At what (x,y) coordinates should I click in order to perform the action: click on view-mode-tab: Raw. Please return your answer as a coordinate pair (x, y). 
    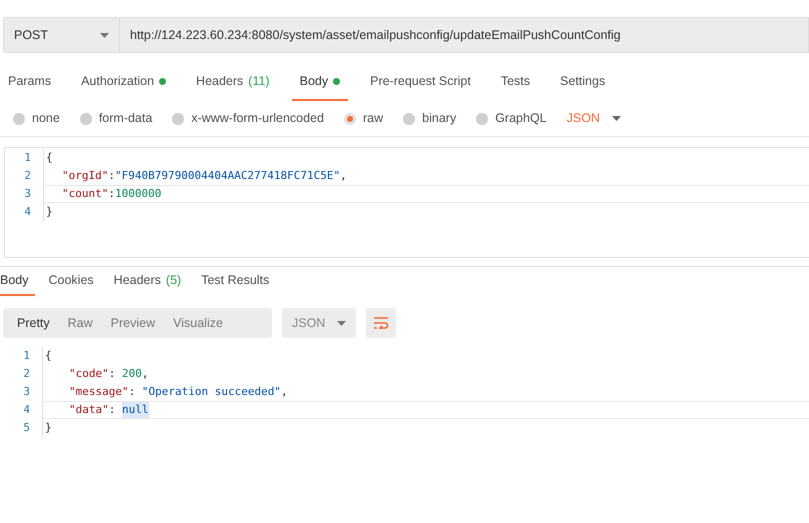
    Looking at the image, I should click on (80, 323).